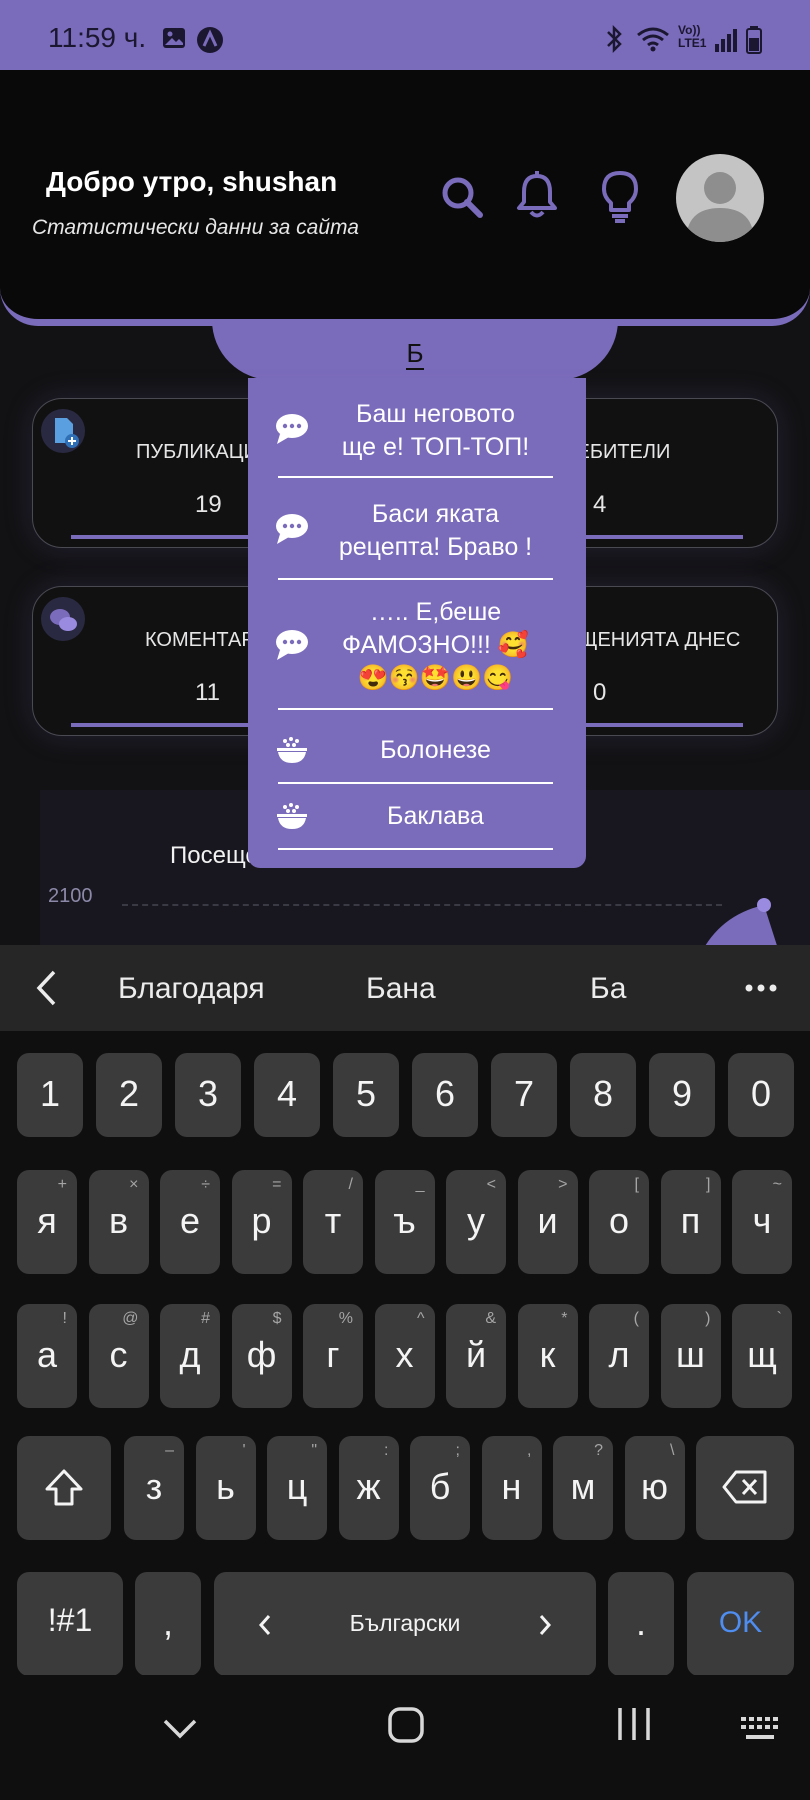 This screenshot has width=810, height=1800. I want to click on wifi-icon, so click(653, 39).